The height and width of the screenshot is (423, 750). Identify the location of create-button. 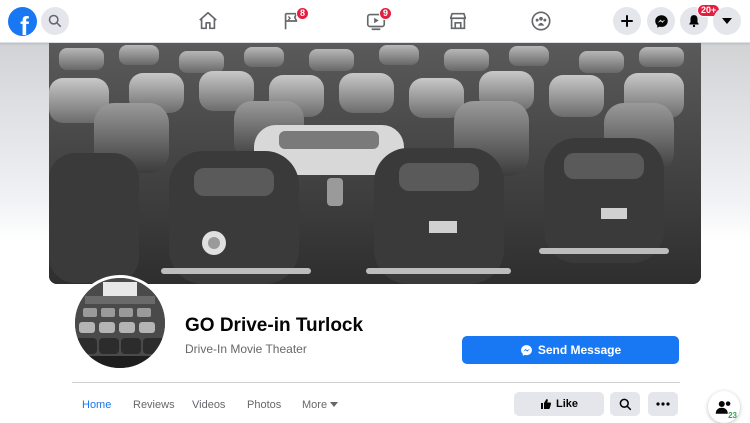
(627, 21).